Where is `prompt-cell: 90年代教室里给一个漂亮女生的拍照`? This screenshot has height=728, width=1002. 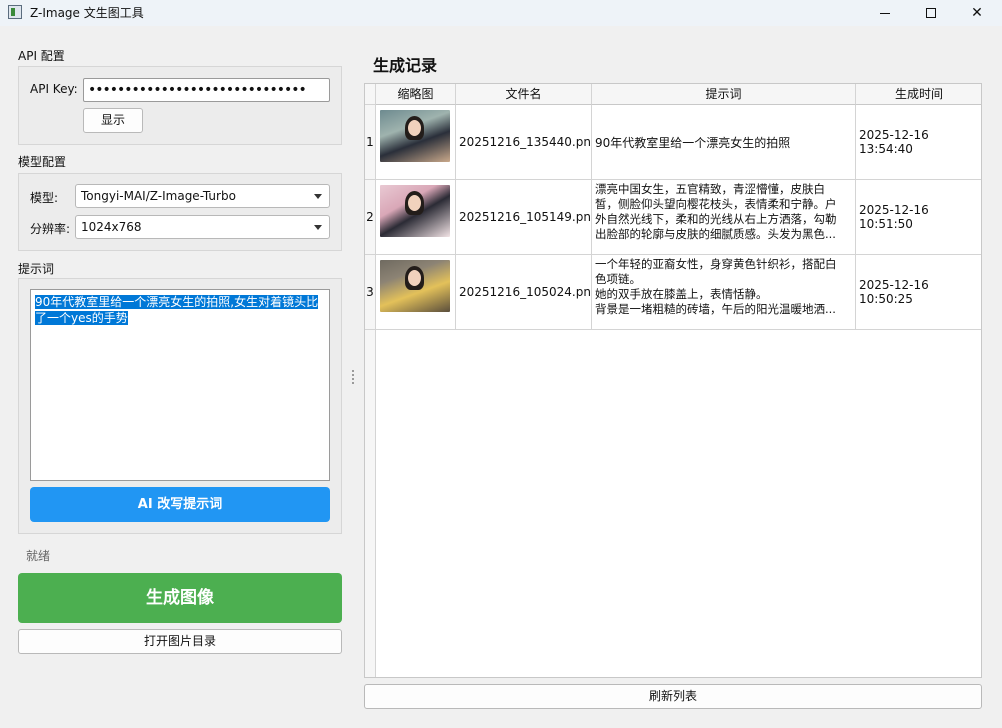 prompt-cell: 90年代教室里给一个漂亮女生的拍照 is located at coordinates (724, 142).